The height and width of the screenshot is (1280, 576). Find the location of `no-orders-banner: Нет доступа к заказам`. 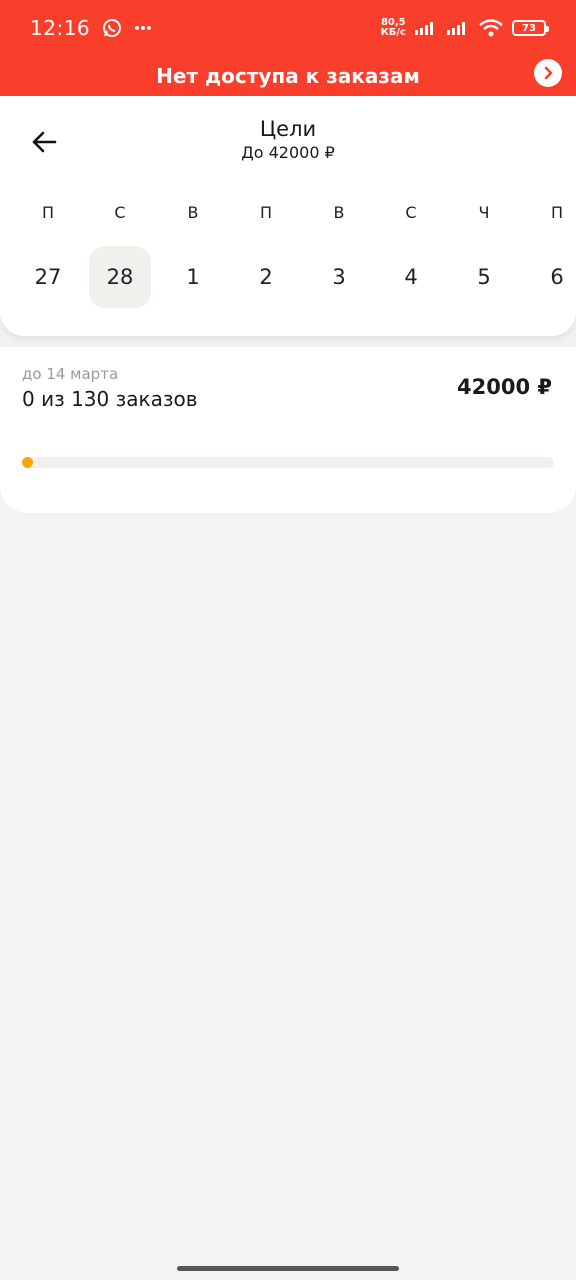

no-orders-banner: Нет доступа к заказам is located at coordinates (288, 76).